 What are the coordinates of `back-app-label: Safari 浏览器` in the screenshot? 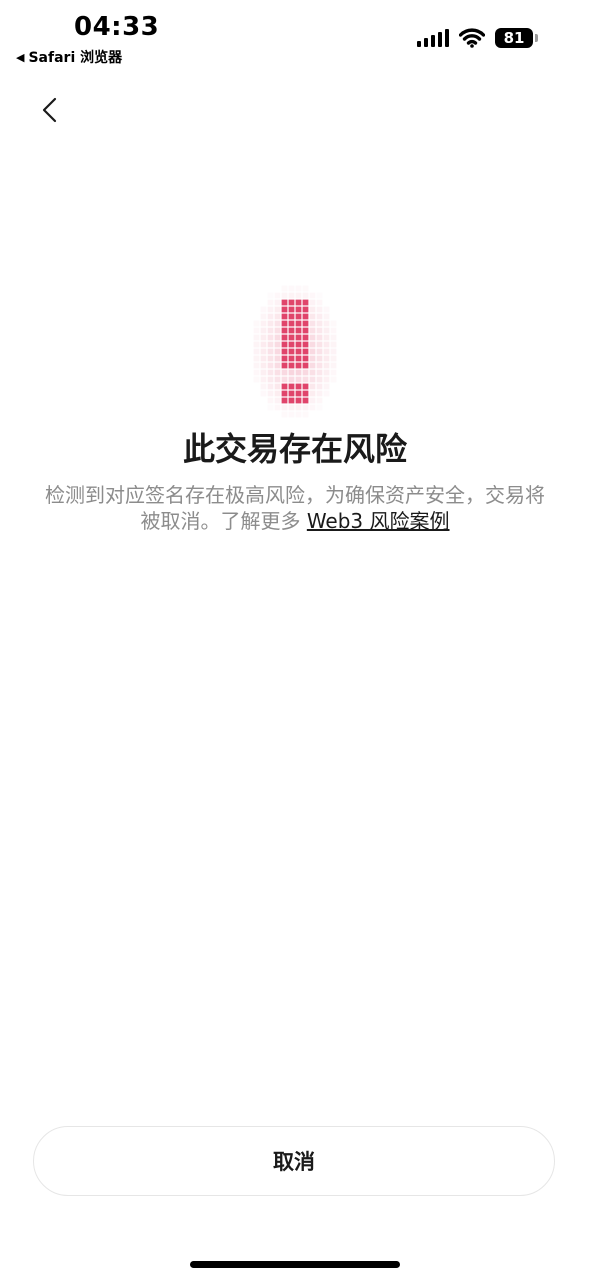 It's located at (75, 58).